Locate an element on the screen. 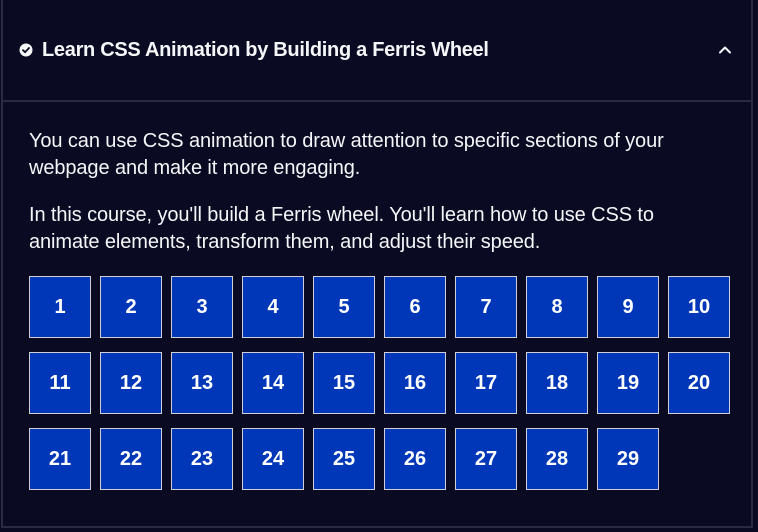 The height and width of the screenshot is (532, 758). step-button: 6 is located at coordinates (415, 307).